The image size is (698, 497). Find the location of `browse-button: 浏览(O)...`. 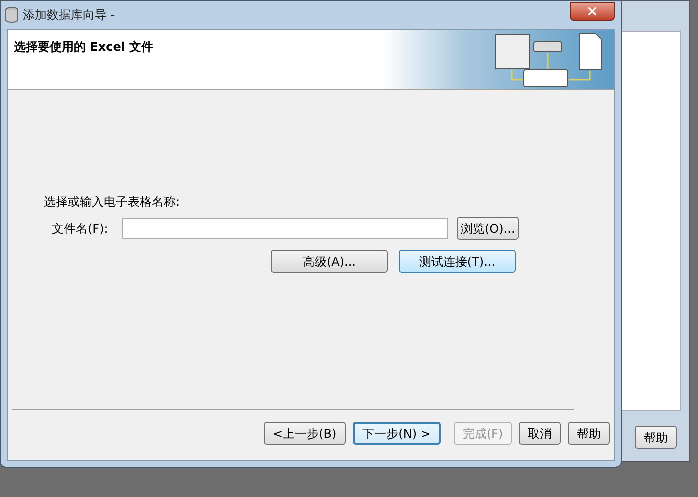

browse-button: 浏览(O)... is located at coordinates (488, 228).